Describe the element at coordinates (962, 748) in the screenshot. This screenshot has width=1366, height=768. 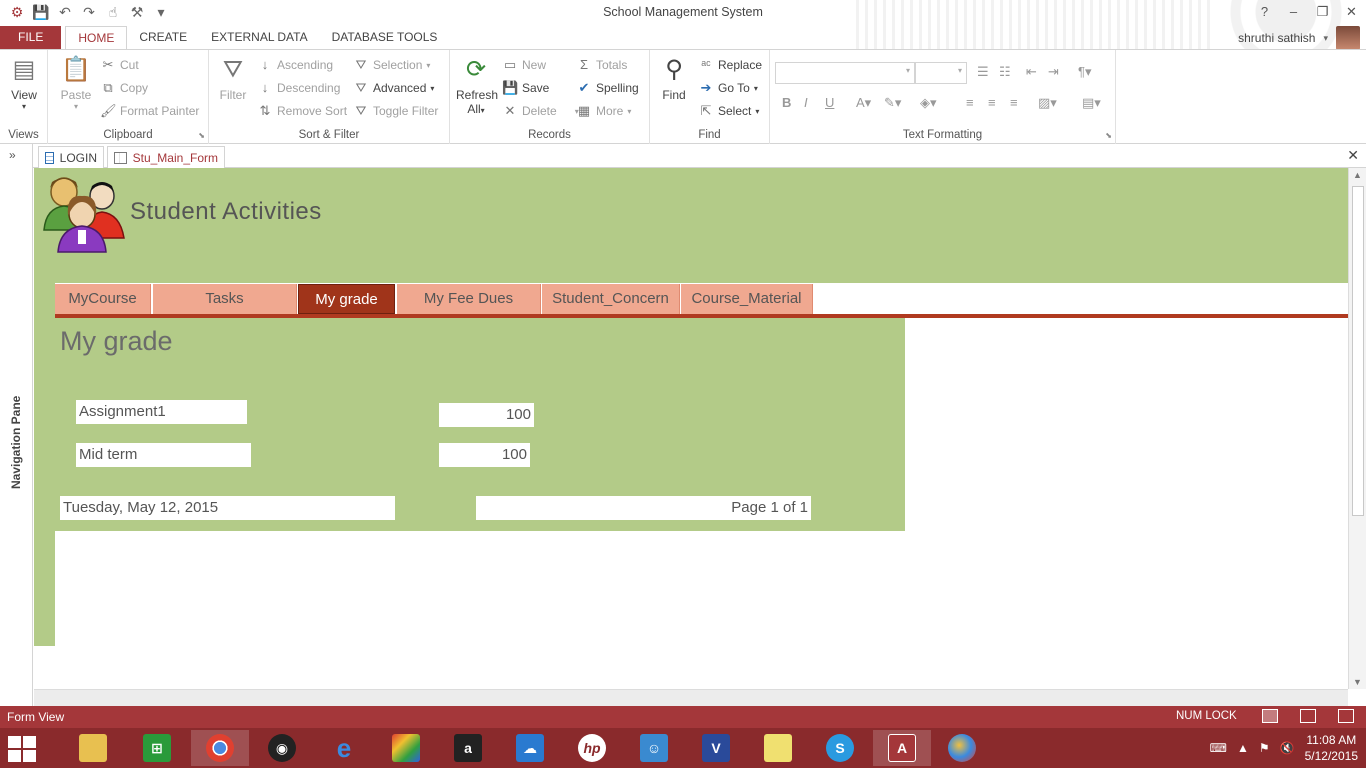
I see `taskbar-paint` at that location.